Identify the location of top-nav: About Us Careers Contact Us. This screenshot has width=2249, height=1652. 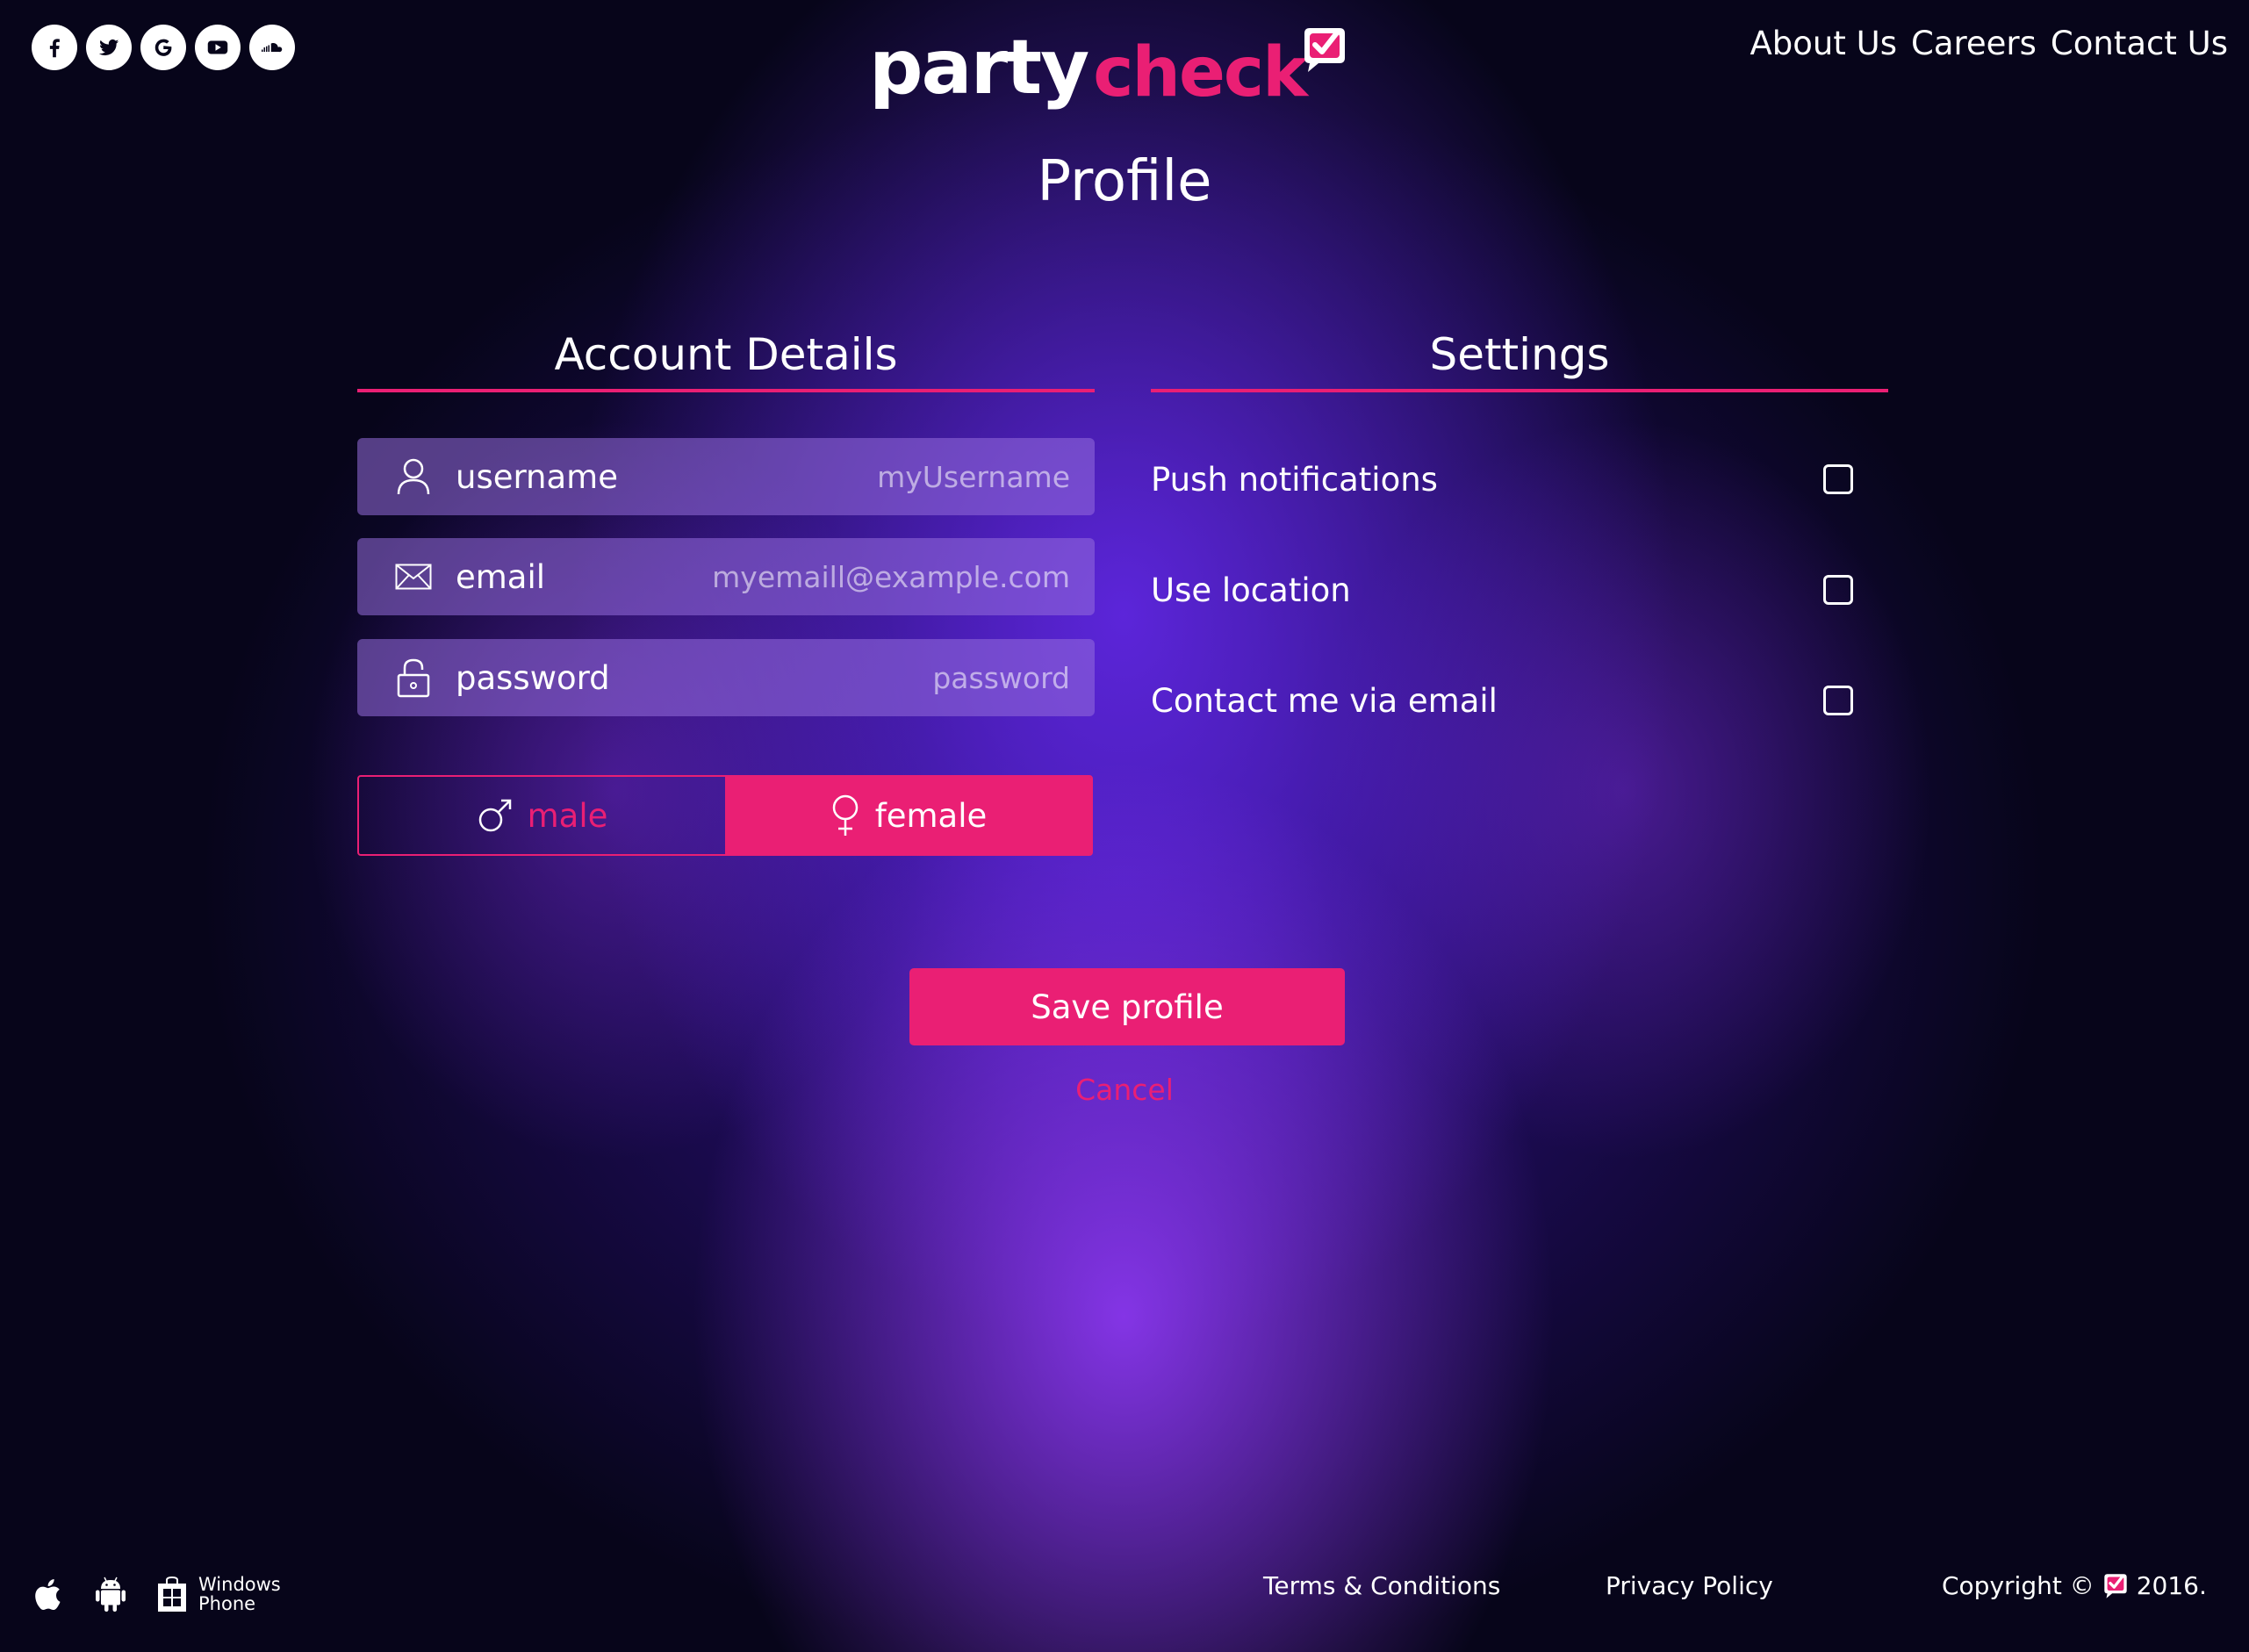
(1989, 43).